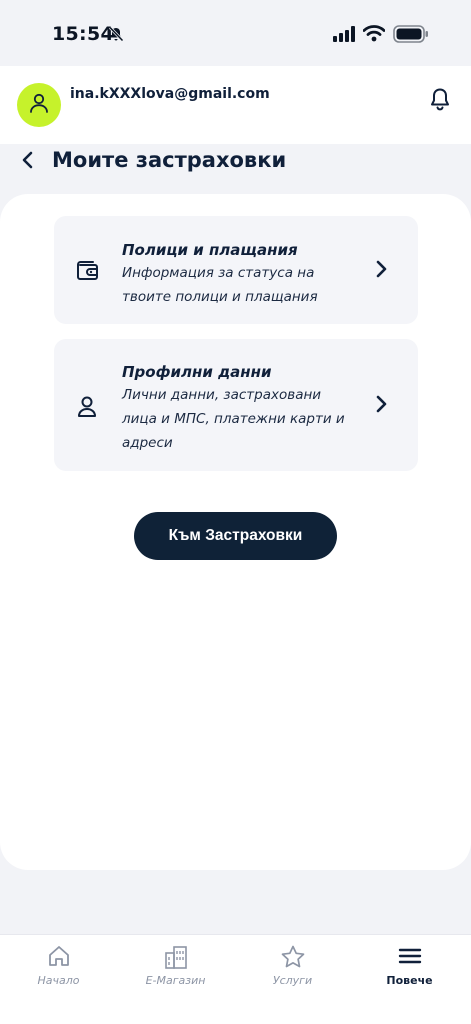 The image size is (471, 1024). What do you see at coordinates (235, 536) in the screenshot?
I see `go-to-insurances-button: Към Застраховки` at bounding box center [235, 536].